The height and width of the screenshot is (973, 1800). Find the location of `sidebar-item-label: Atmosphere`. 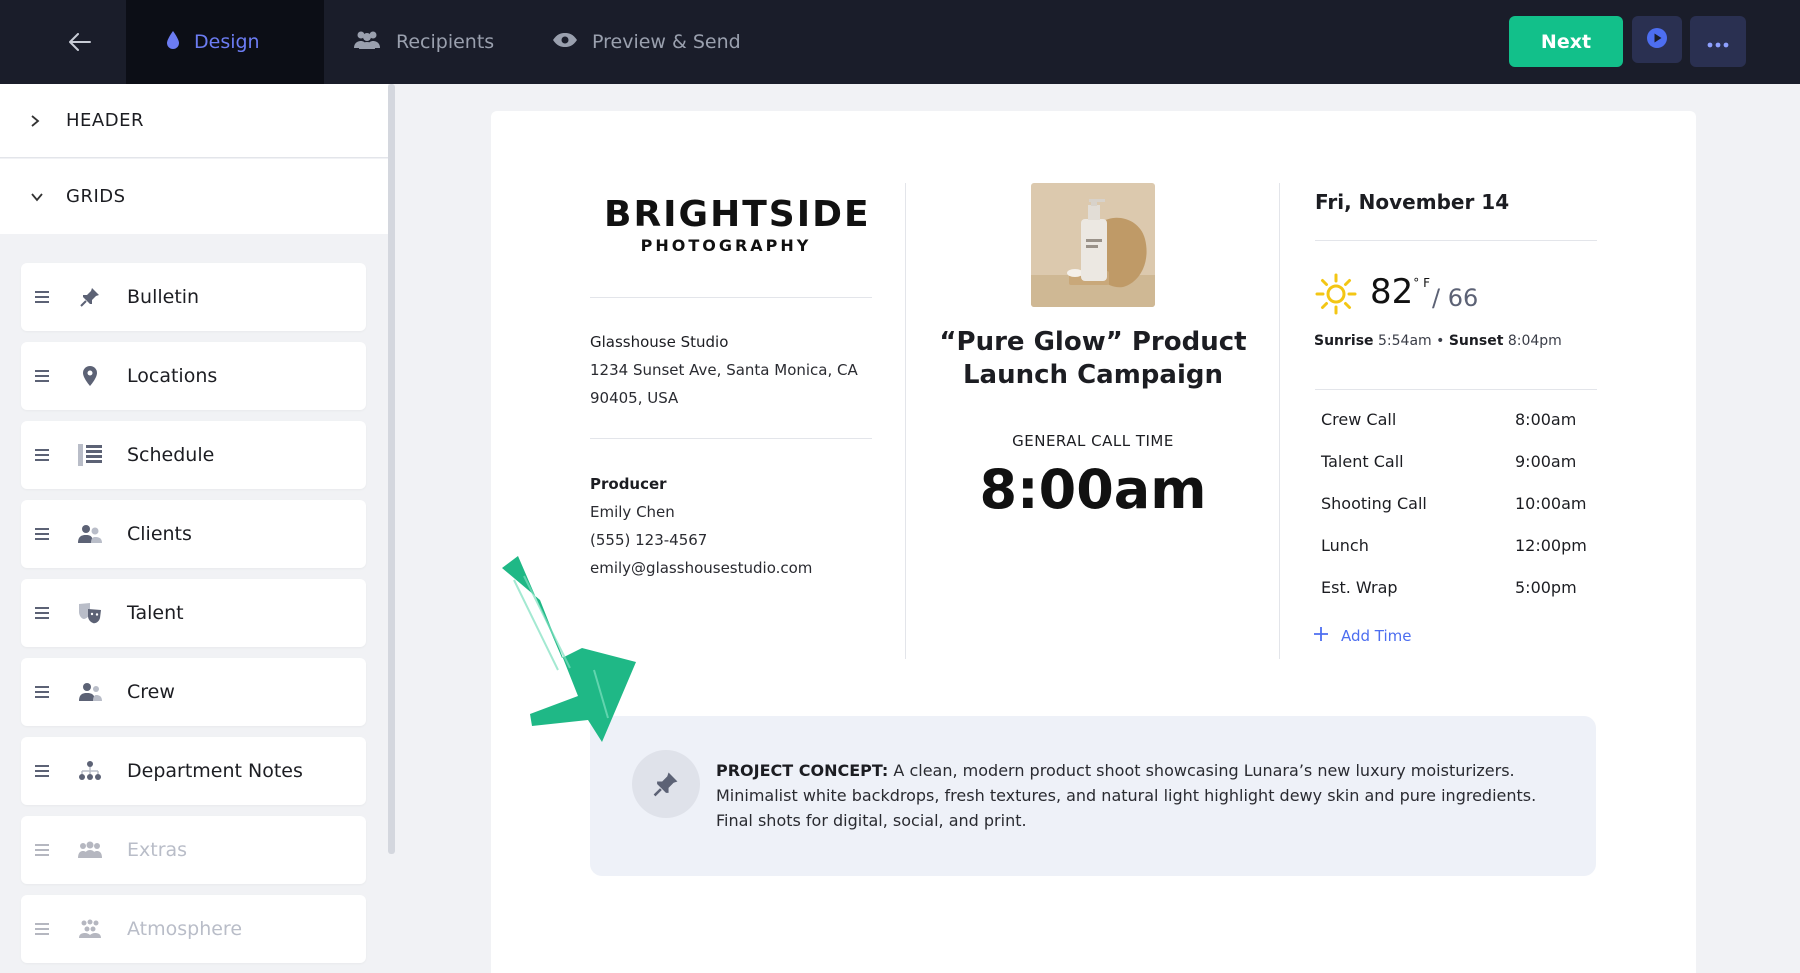

sidebar-item-label: Atmosphere is located at coordinates (185, 929).